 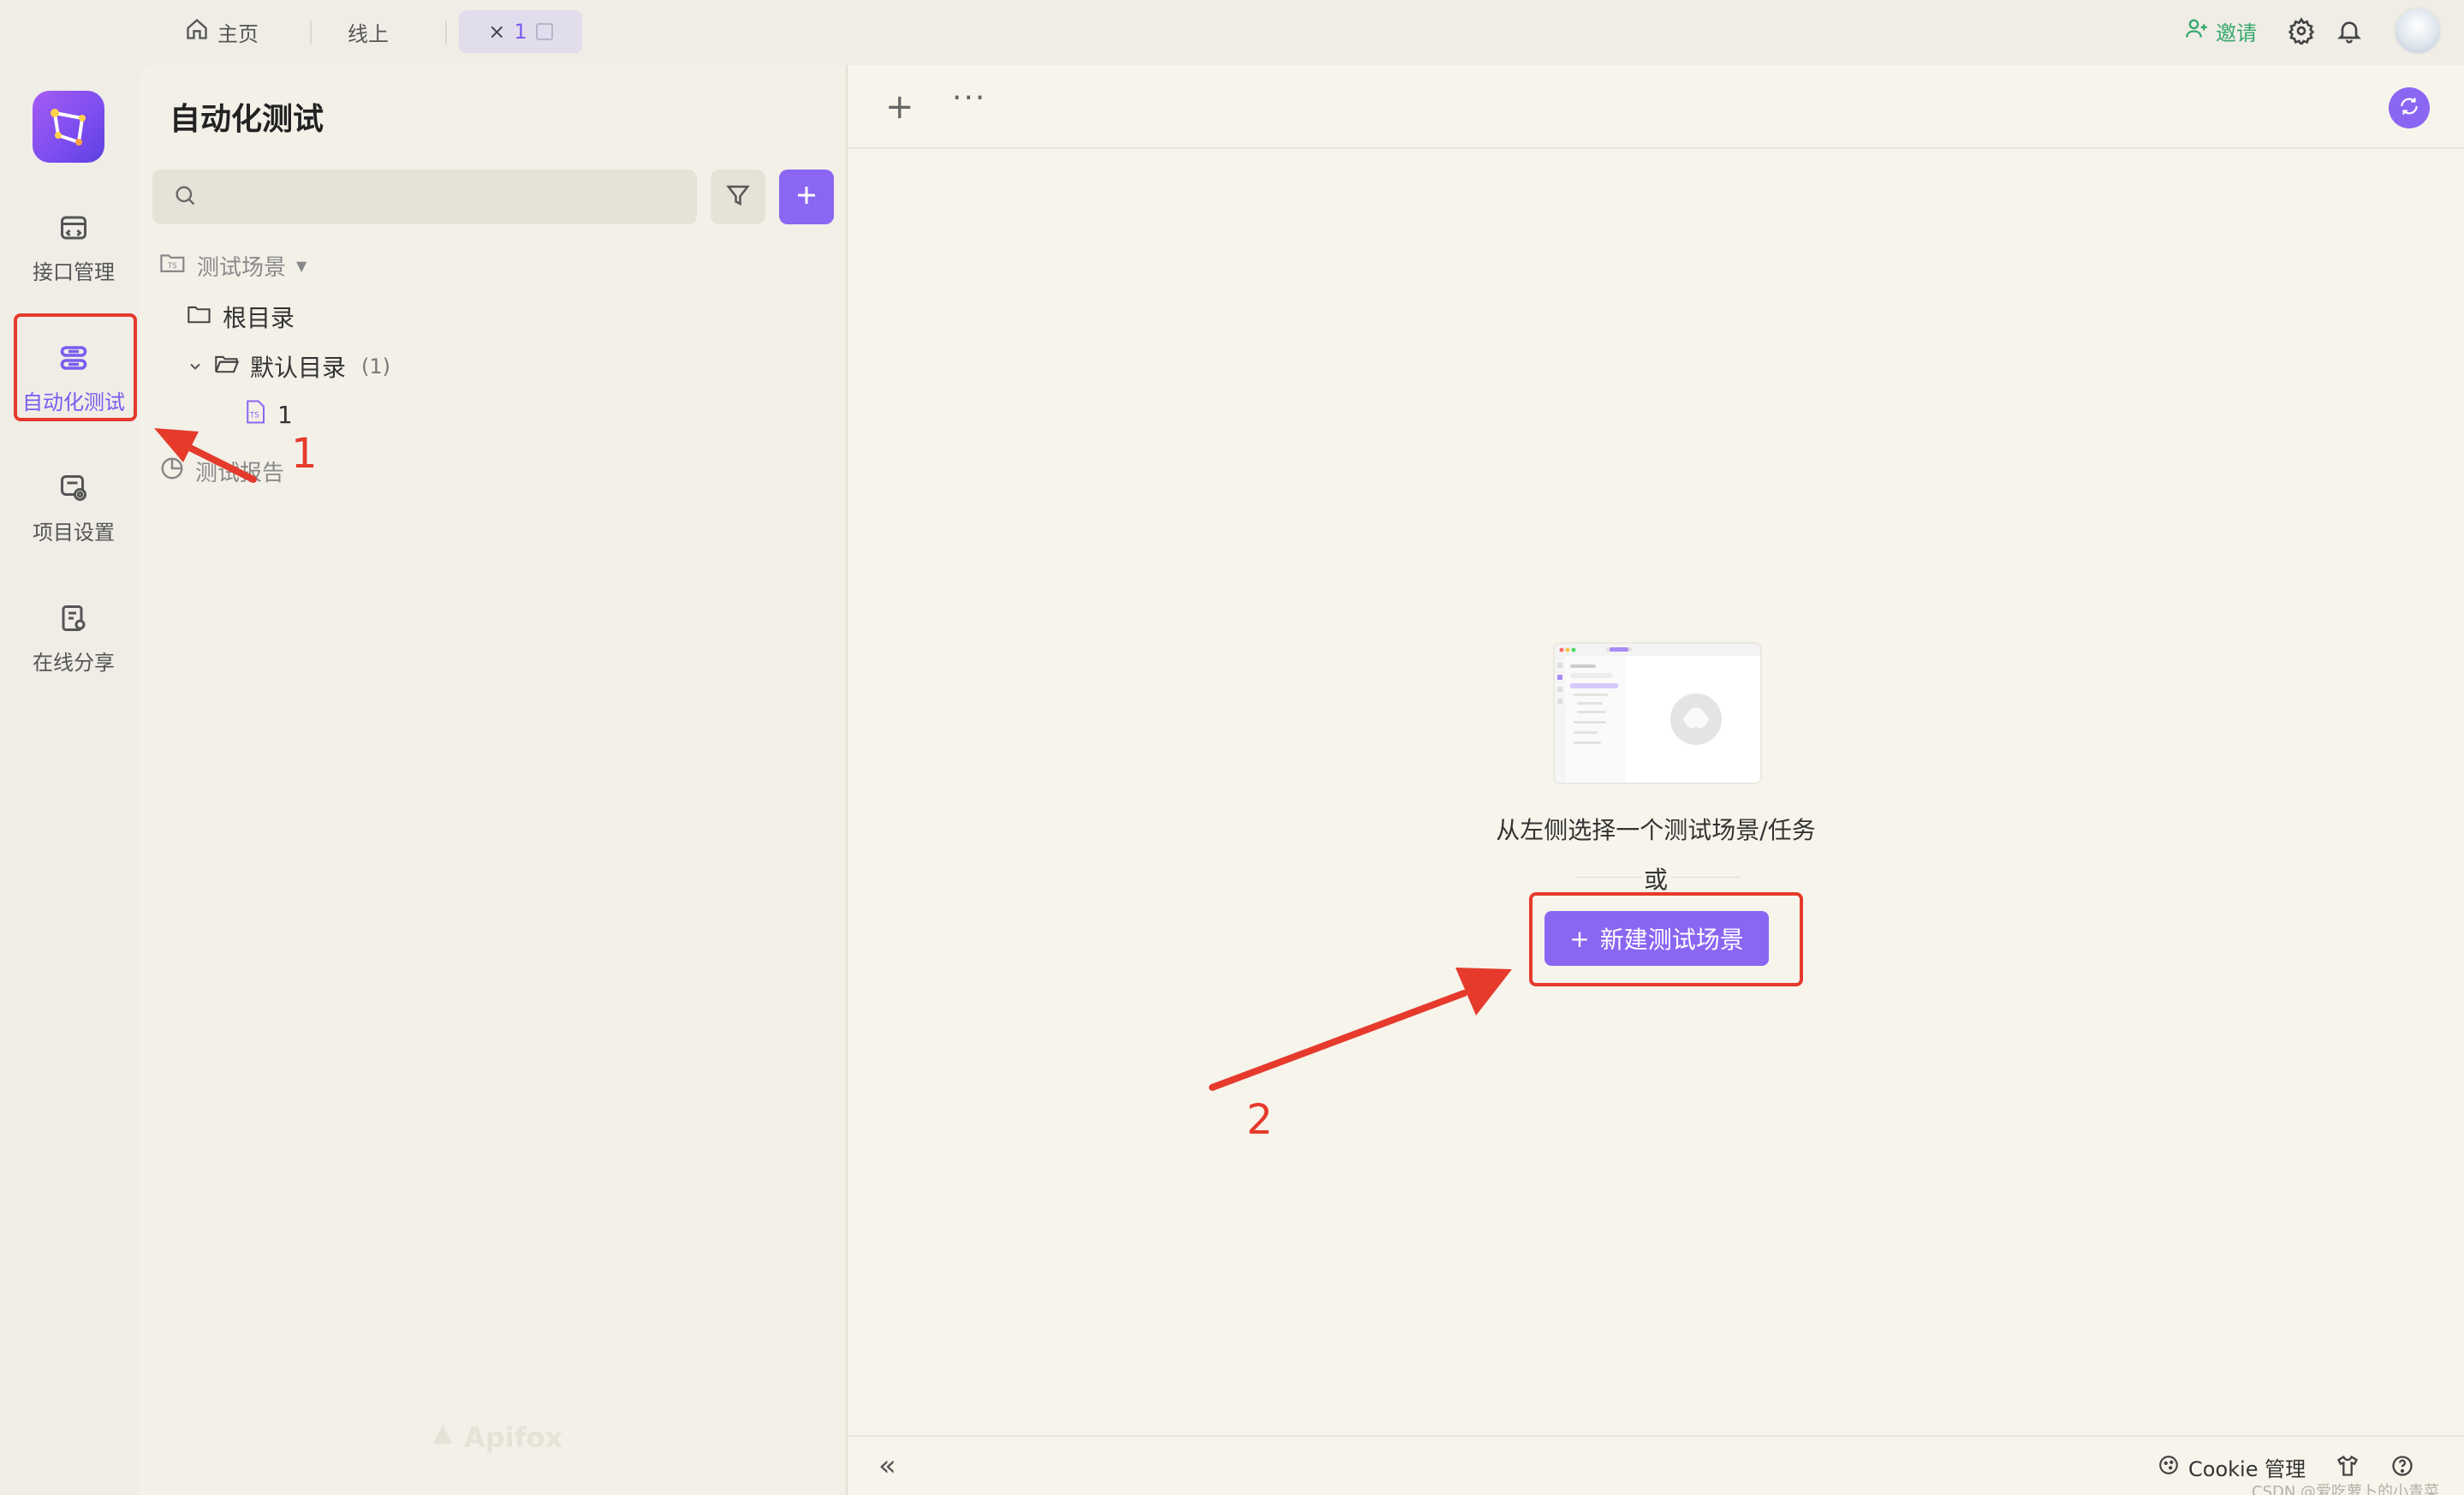 I want to click on rail-item-label: 项目设置, so click(x=74, y=532).